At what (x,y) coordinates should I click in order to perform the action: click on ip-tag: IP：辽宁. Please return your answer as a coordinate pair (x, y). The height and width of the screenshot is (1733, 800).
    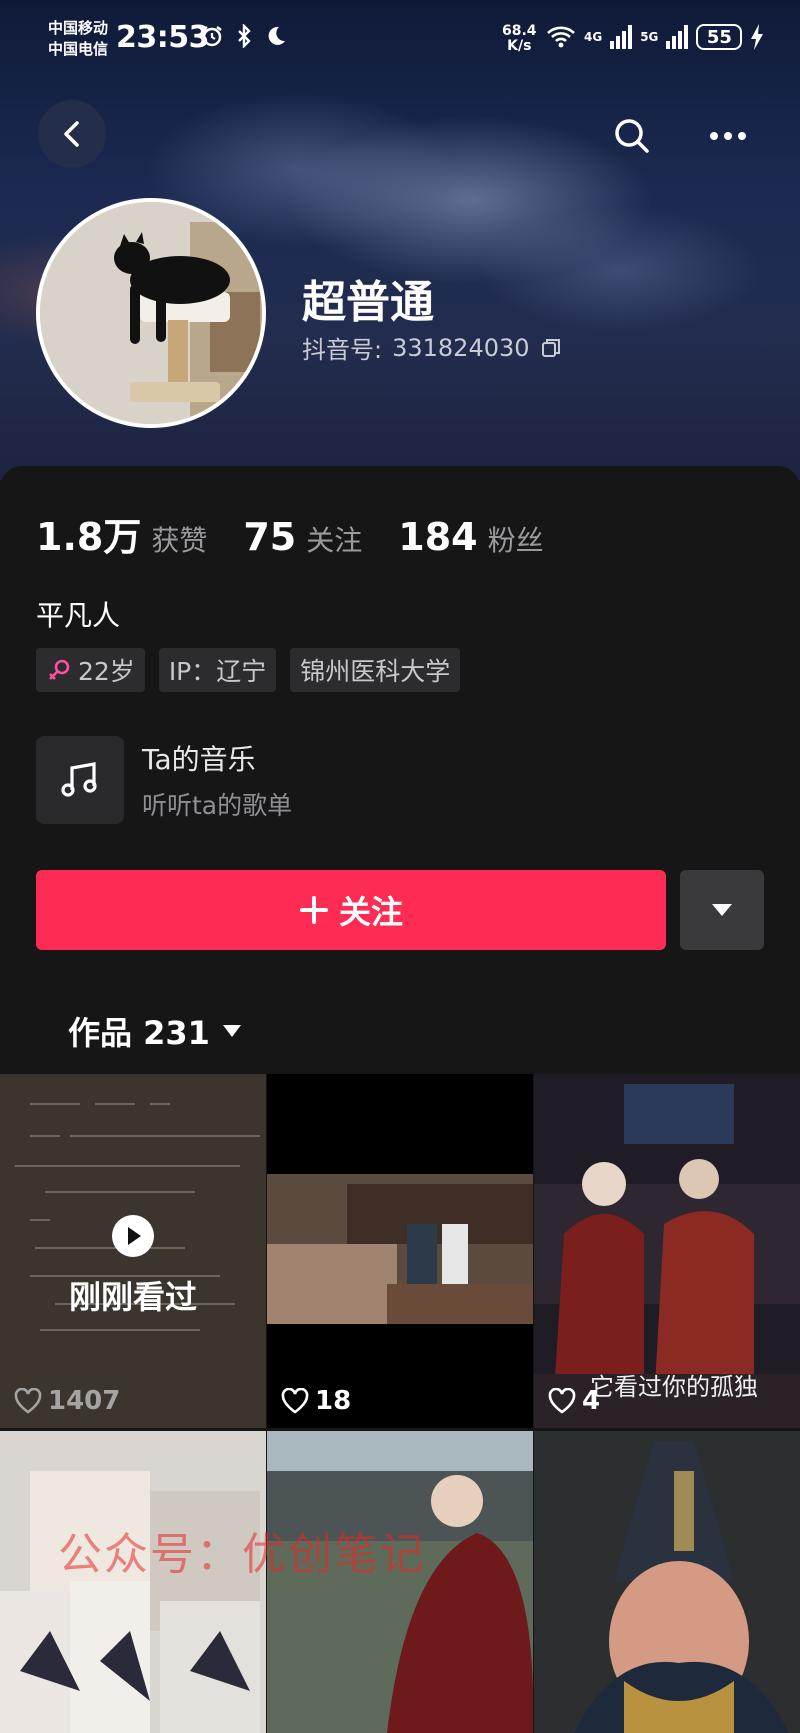
    Looking at the image, I should click on (217, 670).